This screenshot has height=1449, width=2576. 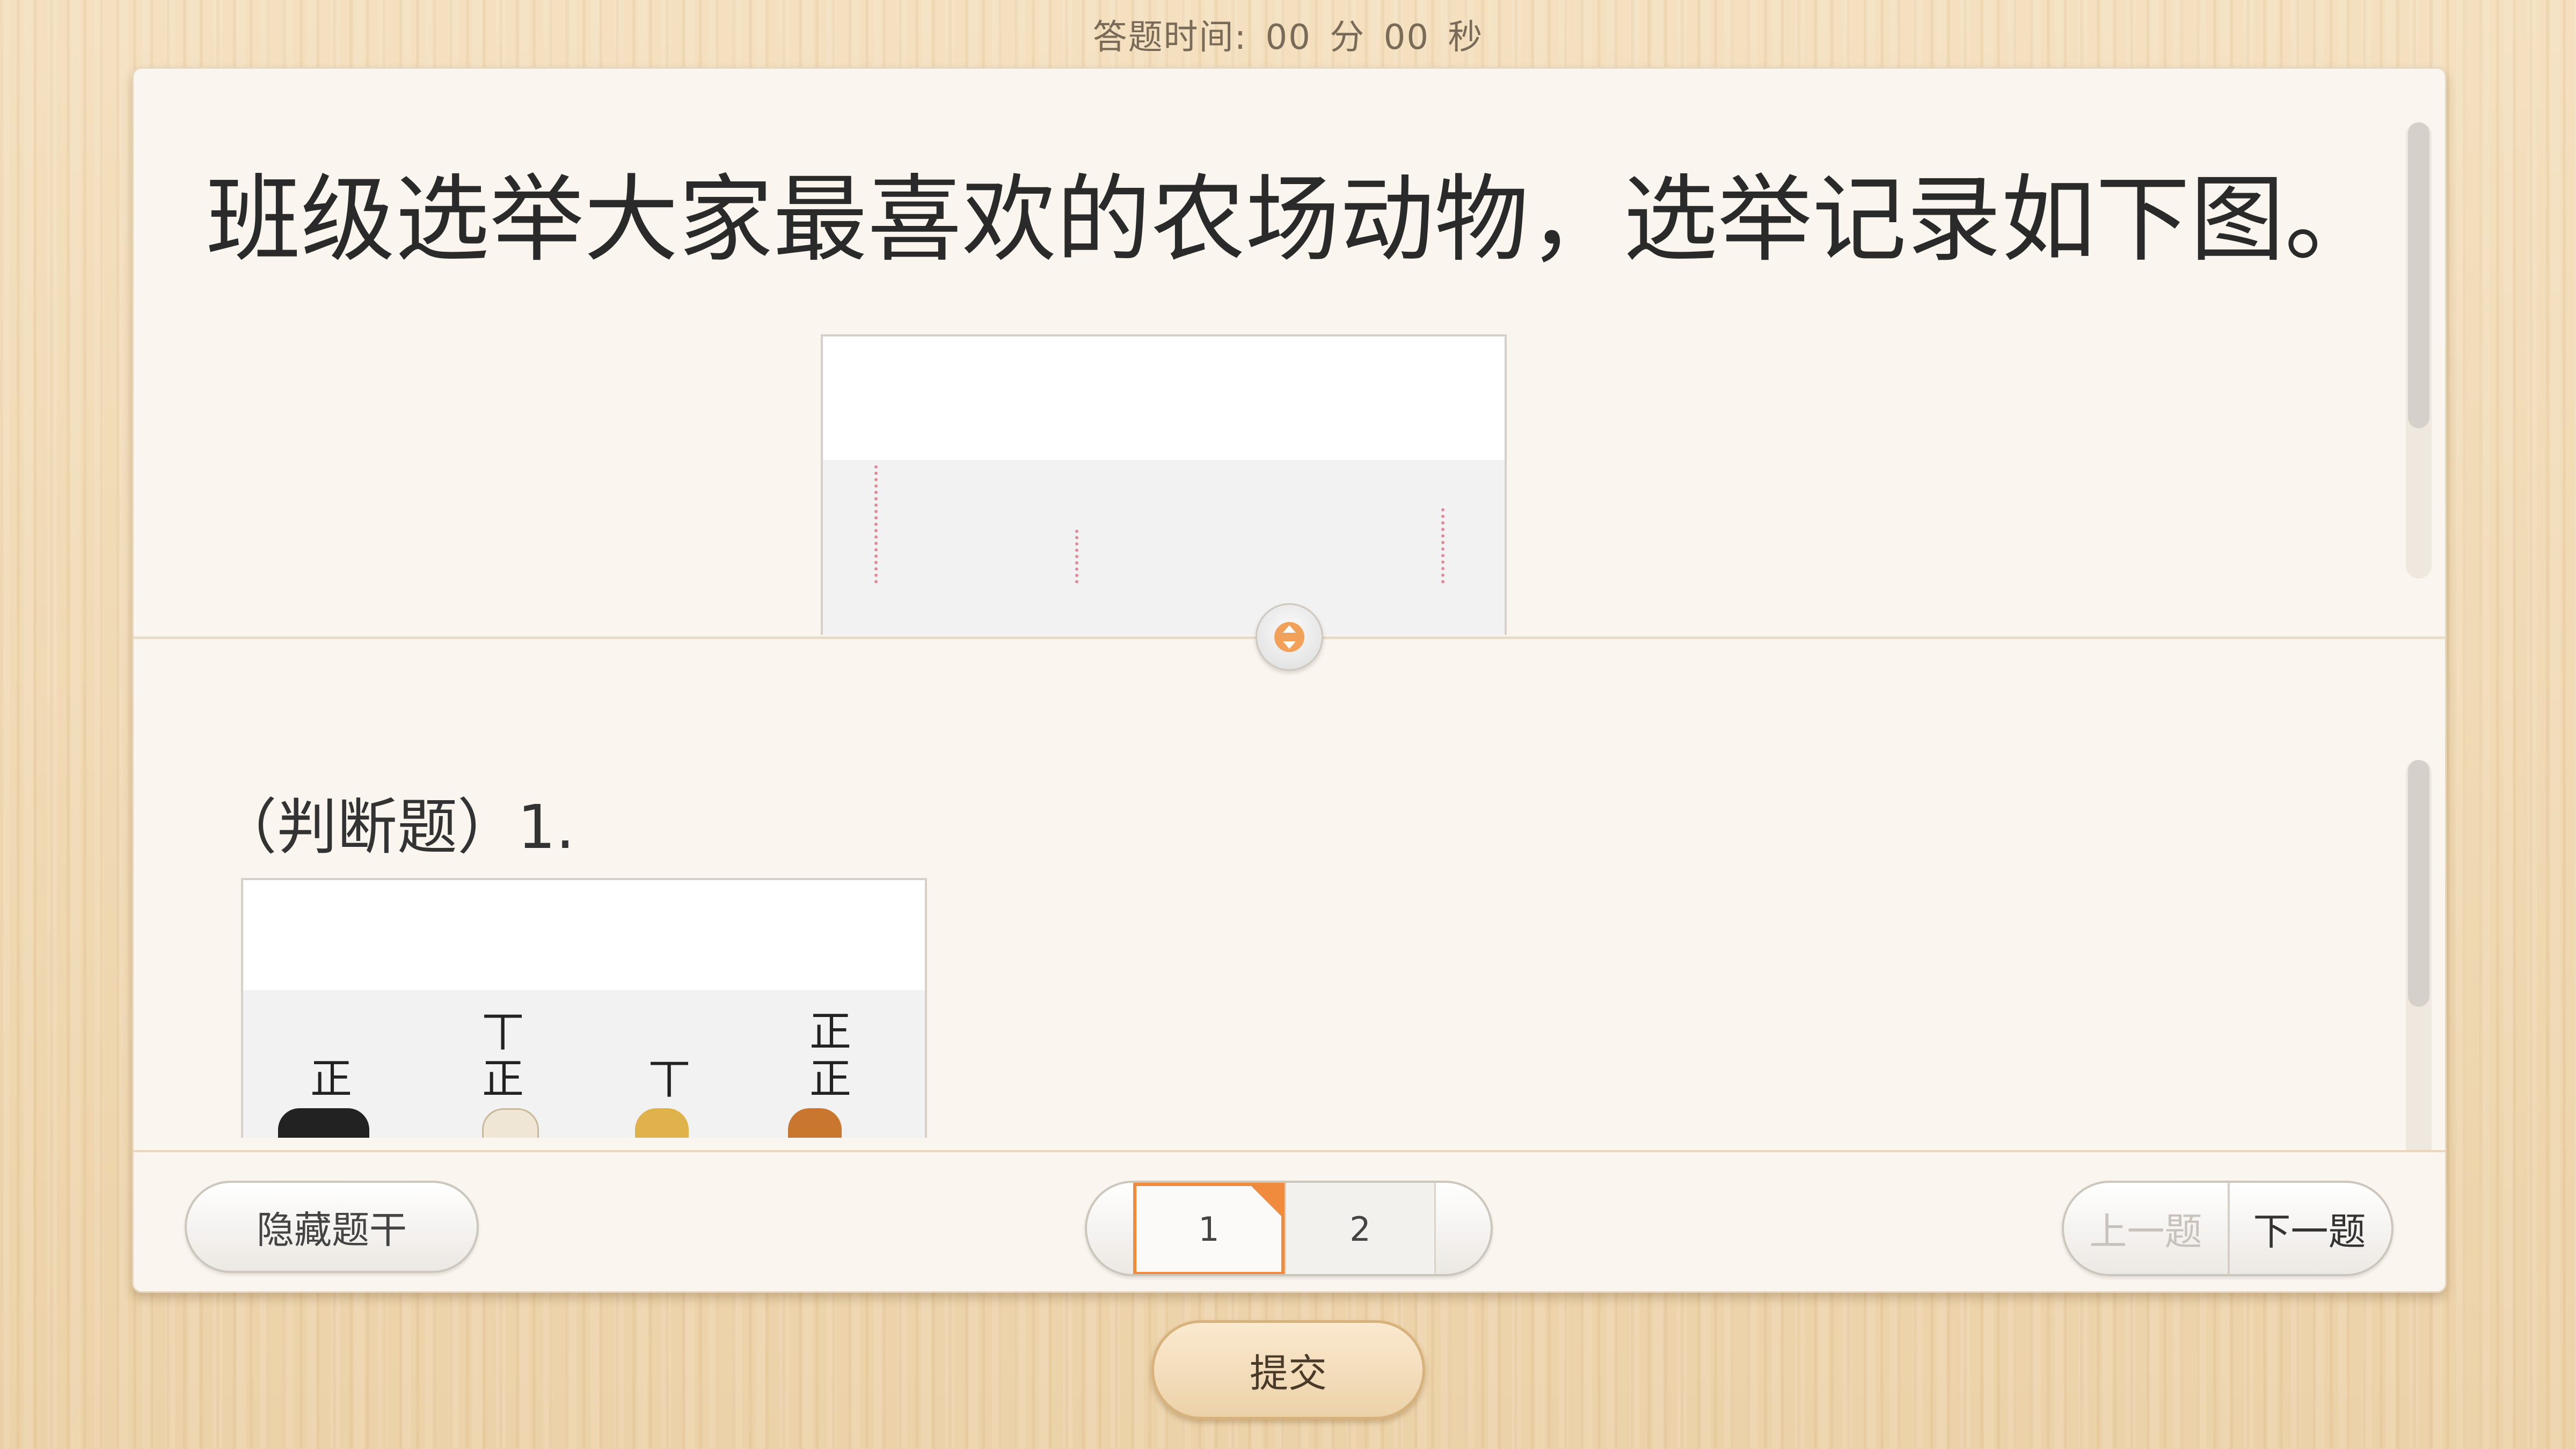 I want to click on timer-minutes-unit: 分, so click(x=1348, y=37).